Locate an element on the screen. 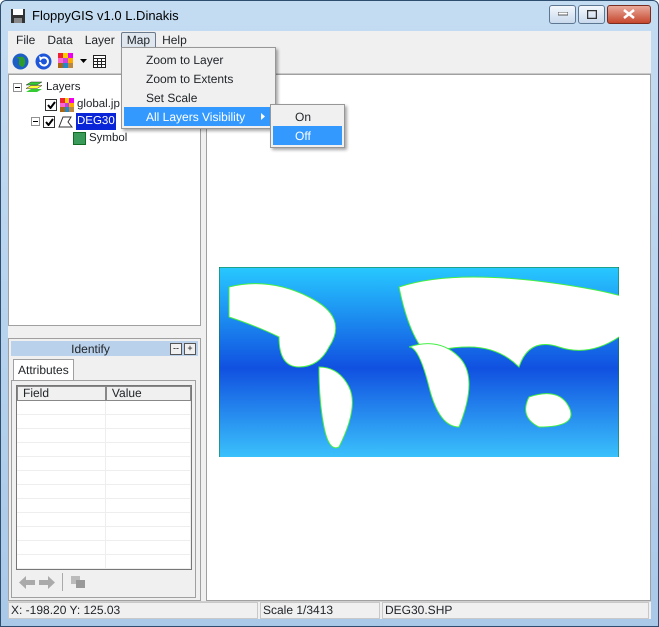 The width and height of the screenshot is (659, 627). menu-item: File is located at coordinates (26, 40).